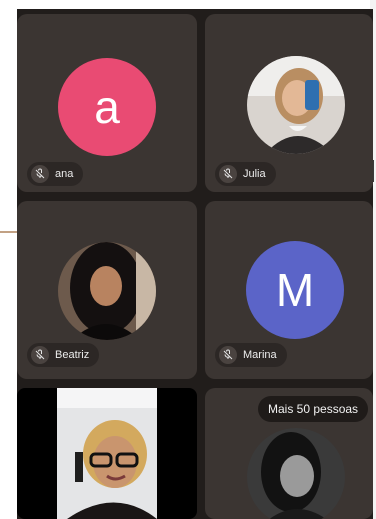  What do you see at coordinates (64, 174) in the screenshot?
I see `participant-name: ana` at bounding box center [64, 174].